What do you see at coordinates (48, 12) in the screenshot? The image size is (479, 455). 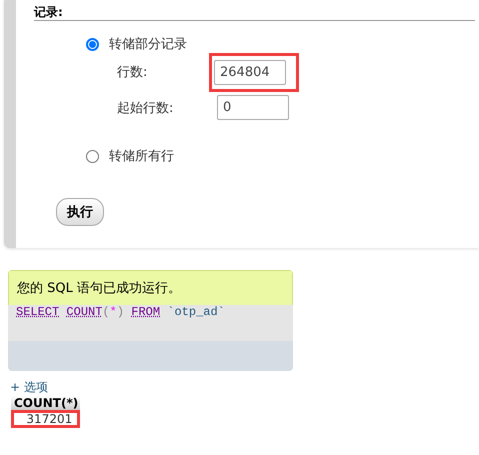 I see `section-legend: 记录:` at bounding box center [48, 12].